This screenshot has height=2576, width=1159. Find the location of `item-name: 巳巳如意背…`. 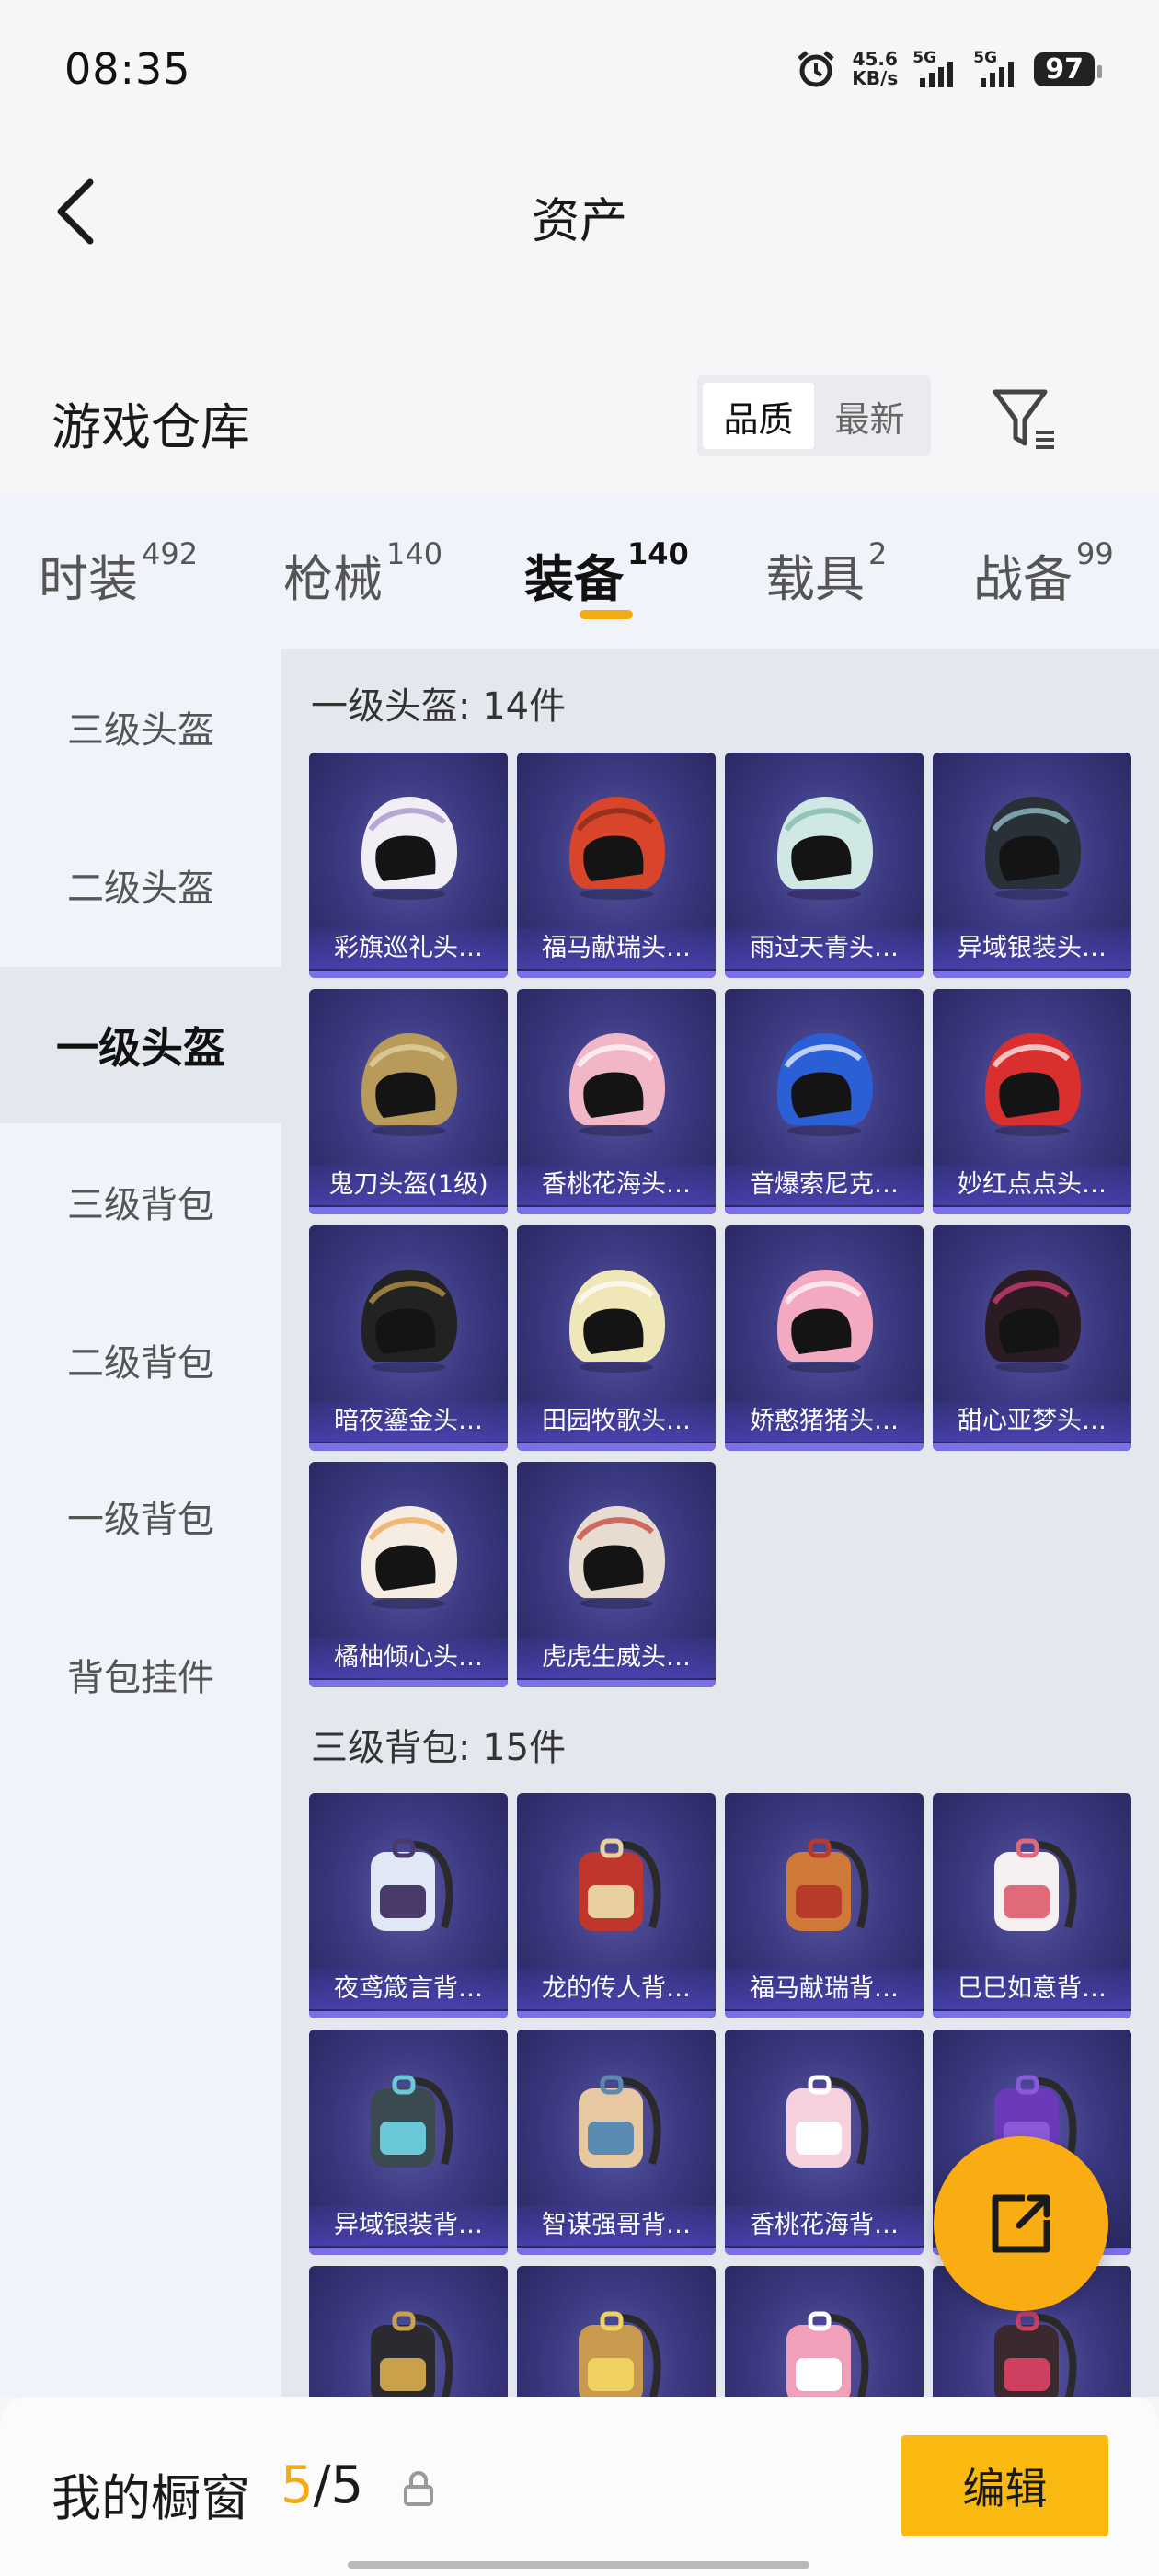

item-name: 巳巳如意背… is located at coordinates (1032, 1989).